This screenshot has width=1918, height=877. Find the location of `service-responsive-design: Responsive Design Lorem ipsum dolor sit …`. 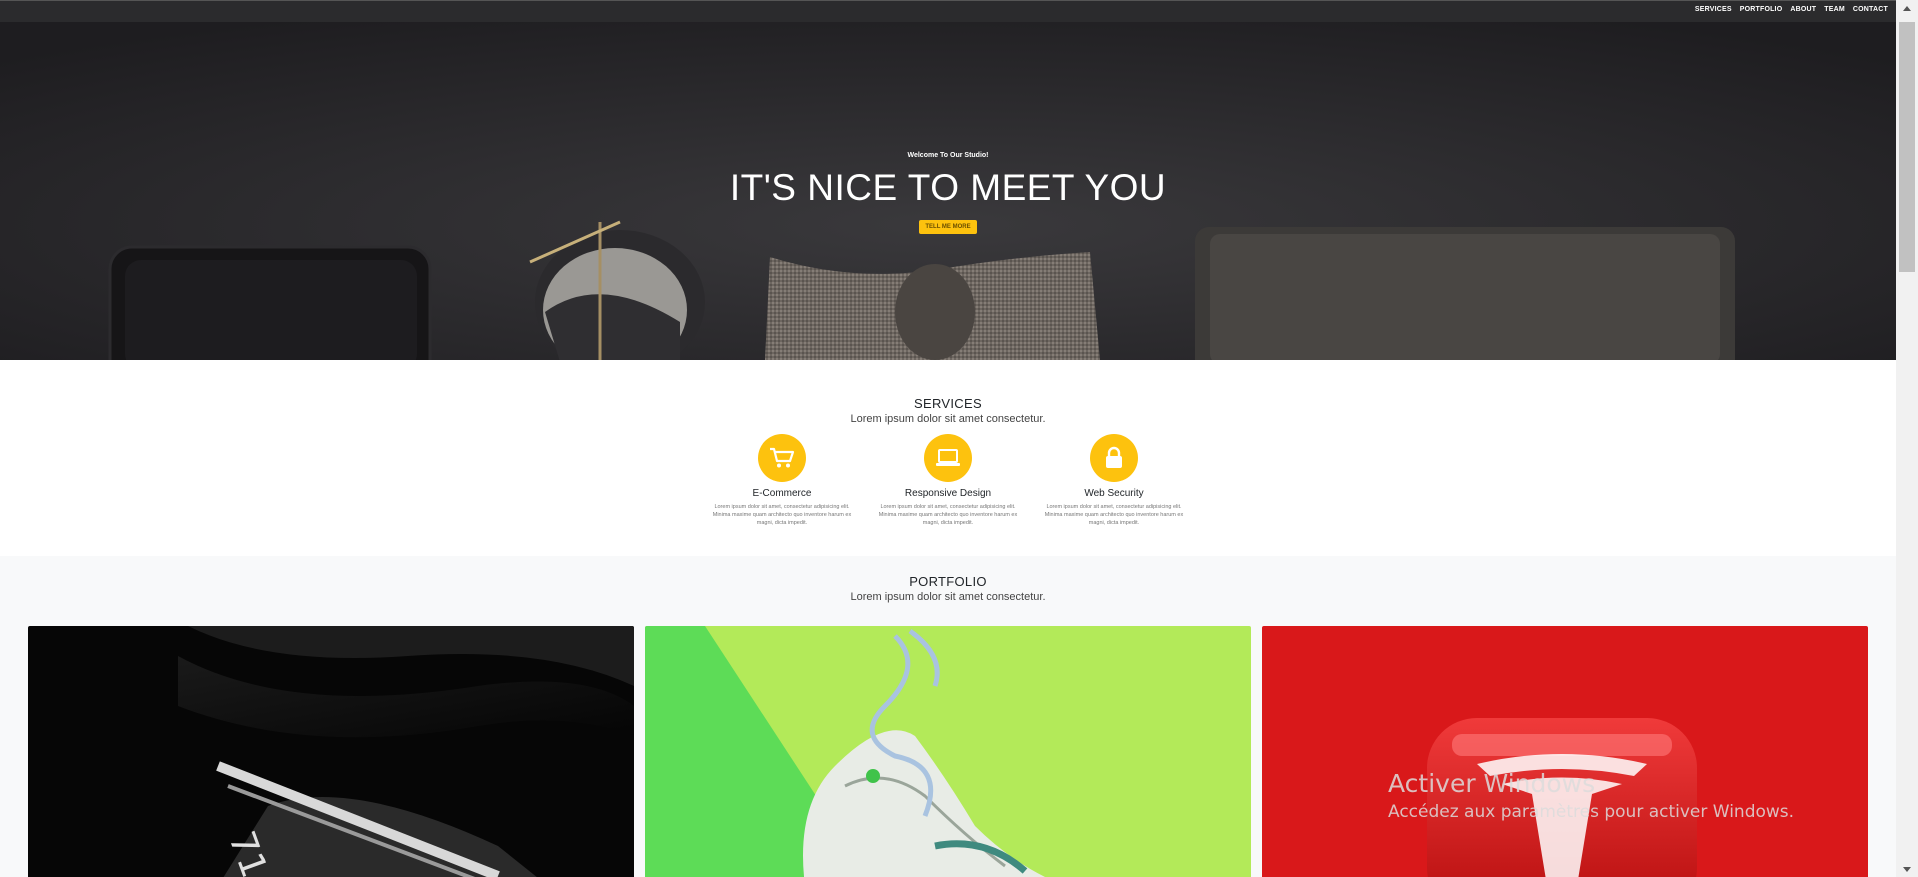

service-responsive-design: Responsive Design Lorem ipsum dolor sit … is located at coordinates (948, 480).